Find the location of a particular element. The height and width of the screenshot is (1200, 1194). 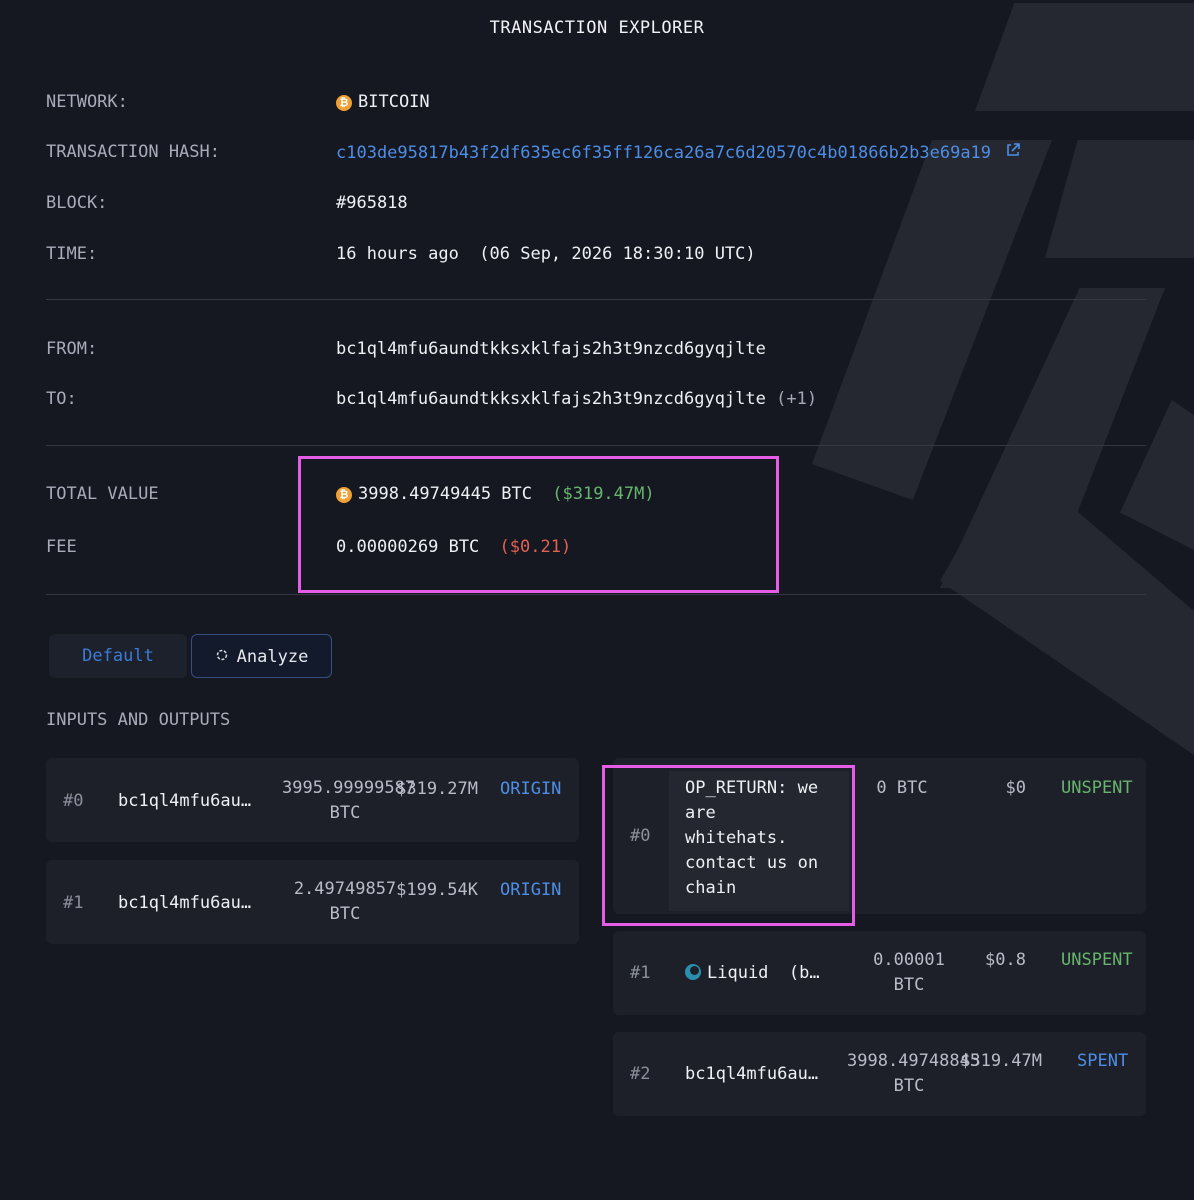

input-index: #1 is located at coordinates (73, 903).